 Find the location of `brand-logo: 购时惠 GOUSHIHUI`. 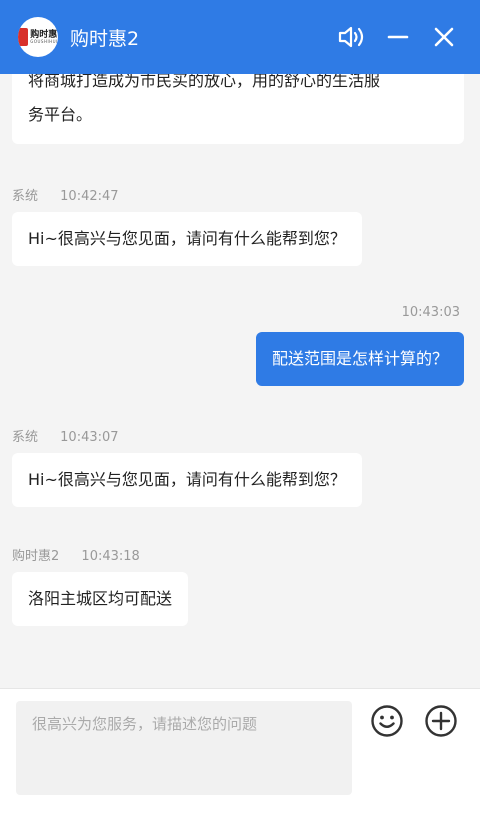

brand-logo: 购时惠 GOUSHIHUI is located at coordinates (38, 37).